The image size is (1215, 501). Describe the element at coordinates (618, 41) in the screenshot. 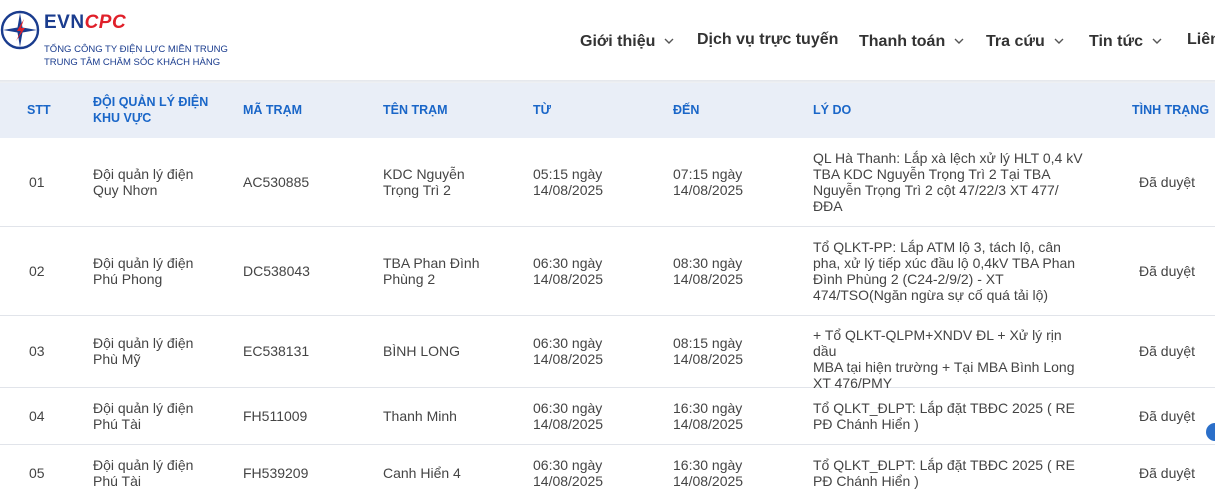

I see `nav-label: Giới thiệu` at that location.